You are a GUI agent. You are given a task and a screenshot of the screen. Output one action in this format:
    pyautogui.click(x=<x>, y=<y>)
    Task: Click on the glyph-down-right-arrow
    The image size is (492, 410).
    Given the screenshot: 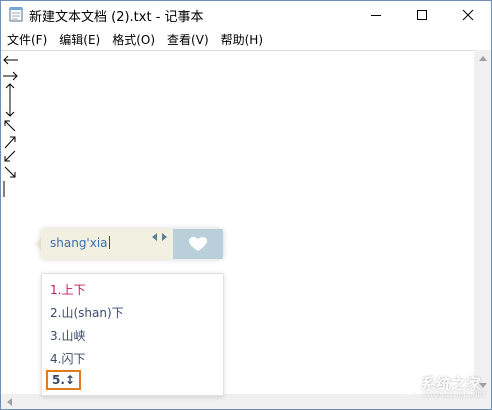 What is the action you would take?
    pyautogui.click(x=10, y=172)
    